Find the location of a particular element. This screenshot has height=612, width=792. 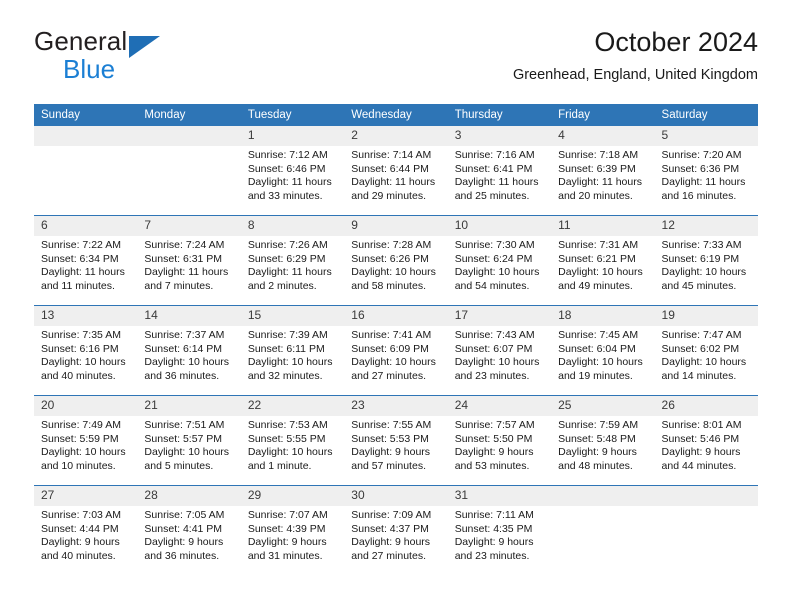

day-number: 16 is located at coordinates (396, 316).